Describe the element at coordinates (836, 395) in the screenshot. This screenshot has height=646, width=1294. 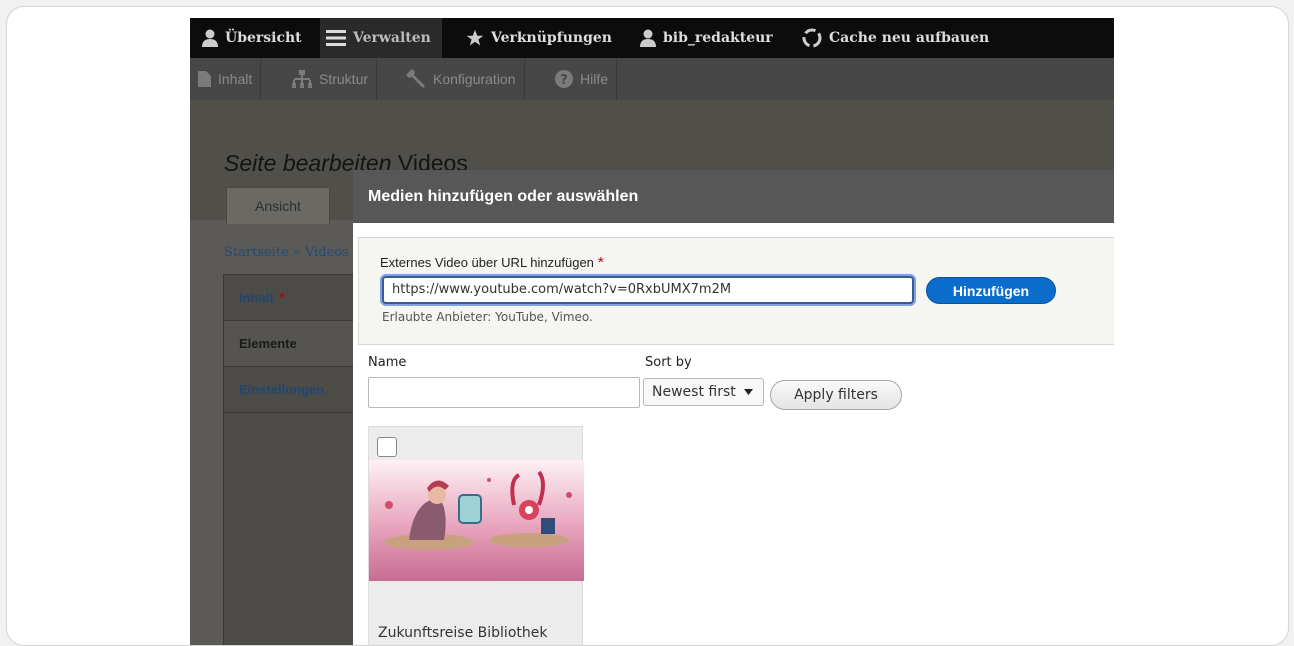
I see `apply-filters-button: Apply filters` at that location.